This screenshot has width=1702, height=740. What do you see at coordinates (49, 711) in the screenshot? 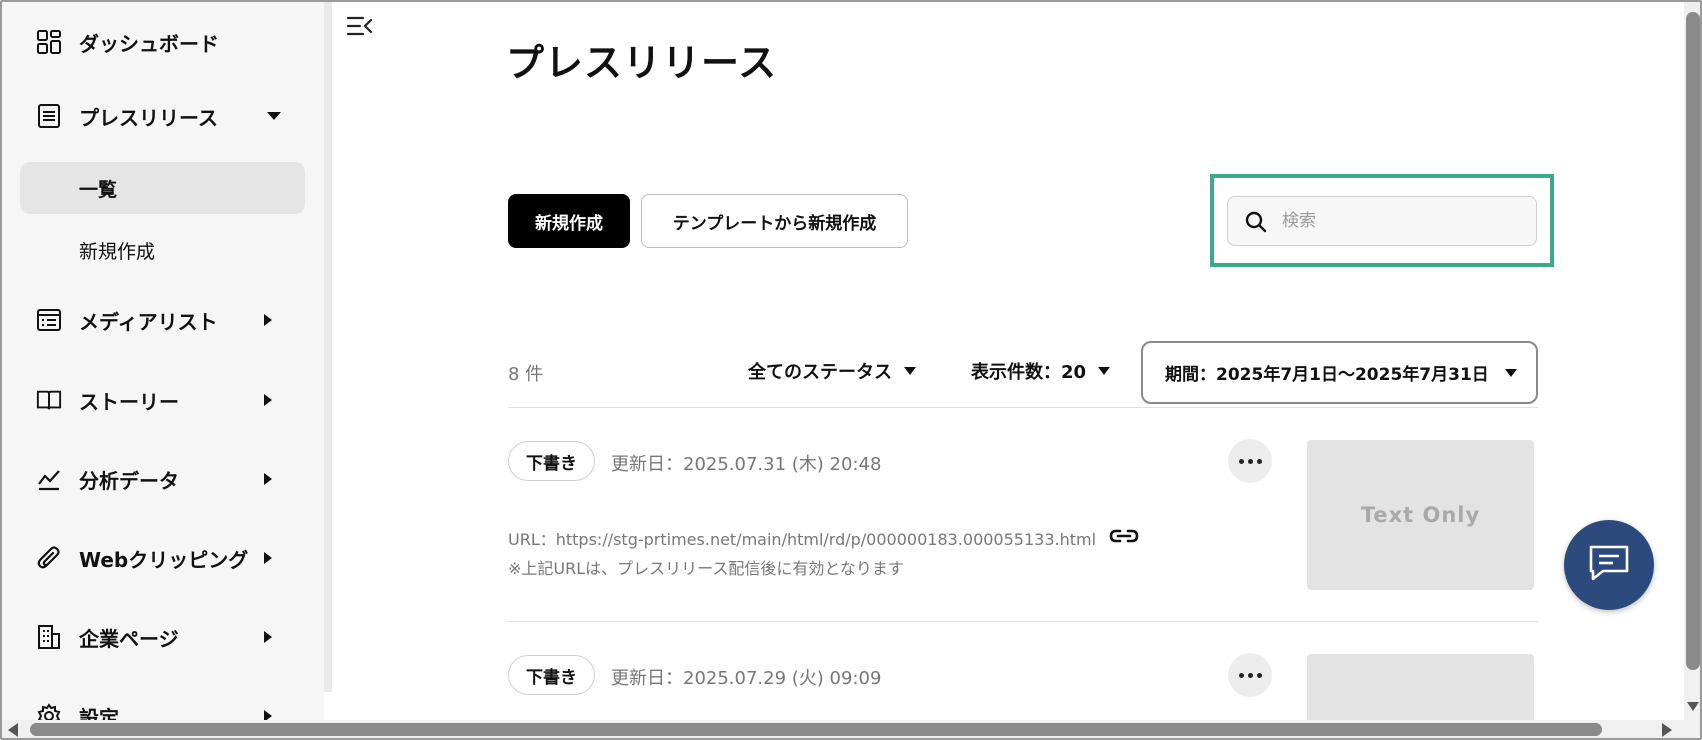
I see `gear-icon` at bounding box center [49, 711].